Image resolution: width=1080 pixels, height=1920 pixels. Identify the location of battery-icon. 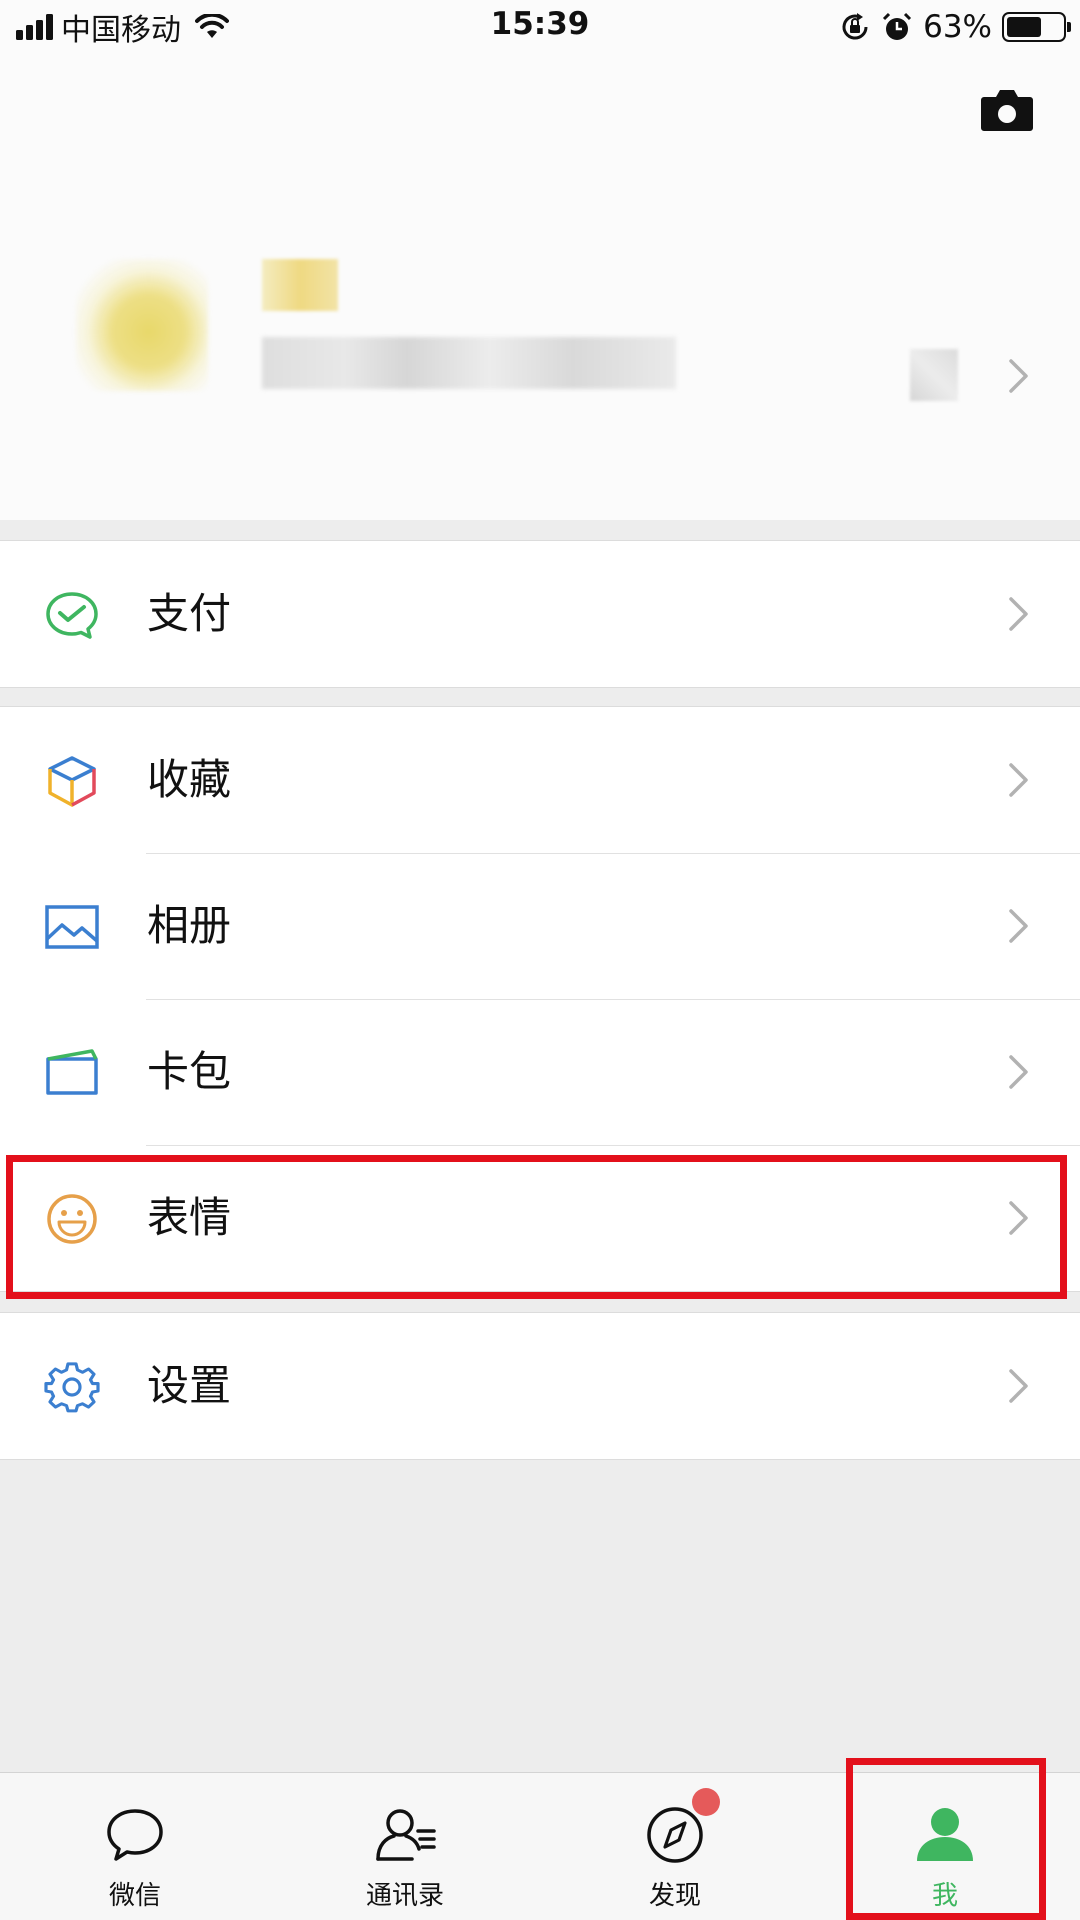
(1036, 27).